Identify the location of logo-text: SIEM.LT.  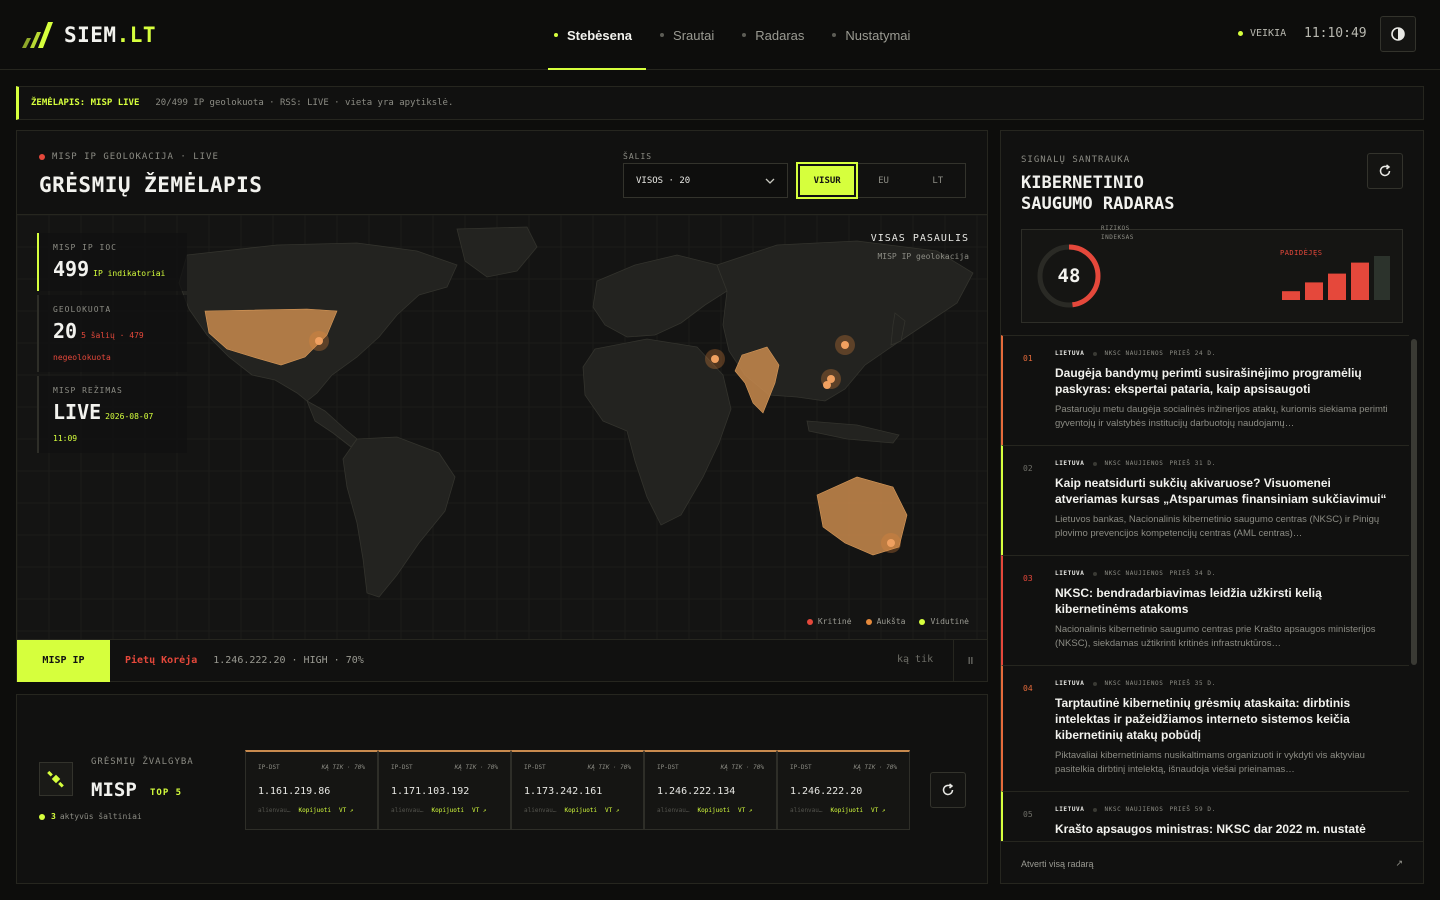
(110, 35).